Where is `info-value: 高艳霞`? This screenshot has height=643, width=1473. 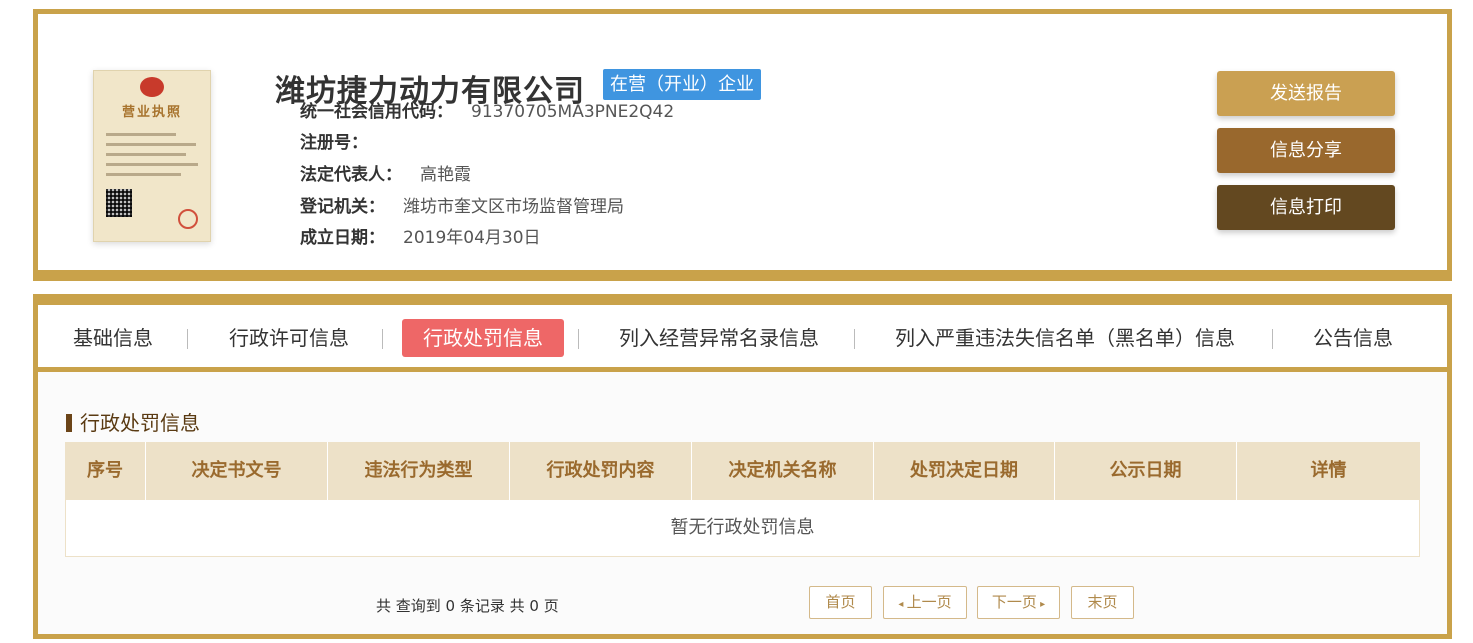 info-value: 高艳霞 is located at coordinates (445, 175).